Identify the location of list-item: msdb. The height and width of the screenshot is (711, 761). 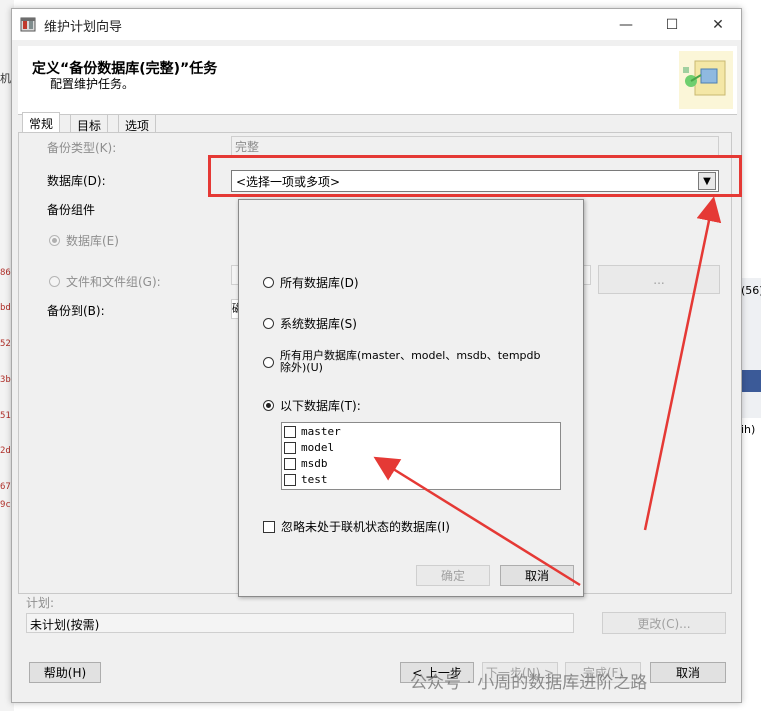
(306, 463).